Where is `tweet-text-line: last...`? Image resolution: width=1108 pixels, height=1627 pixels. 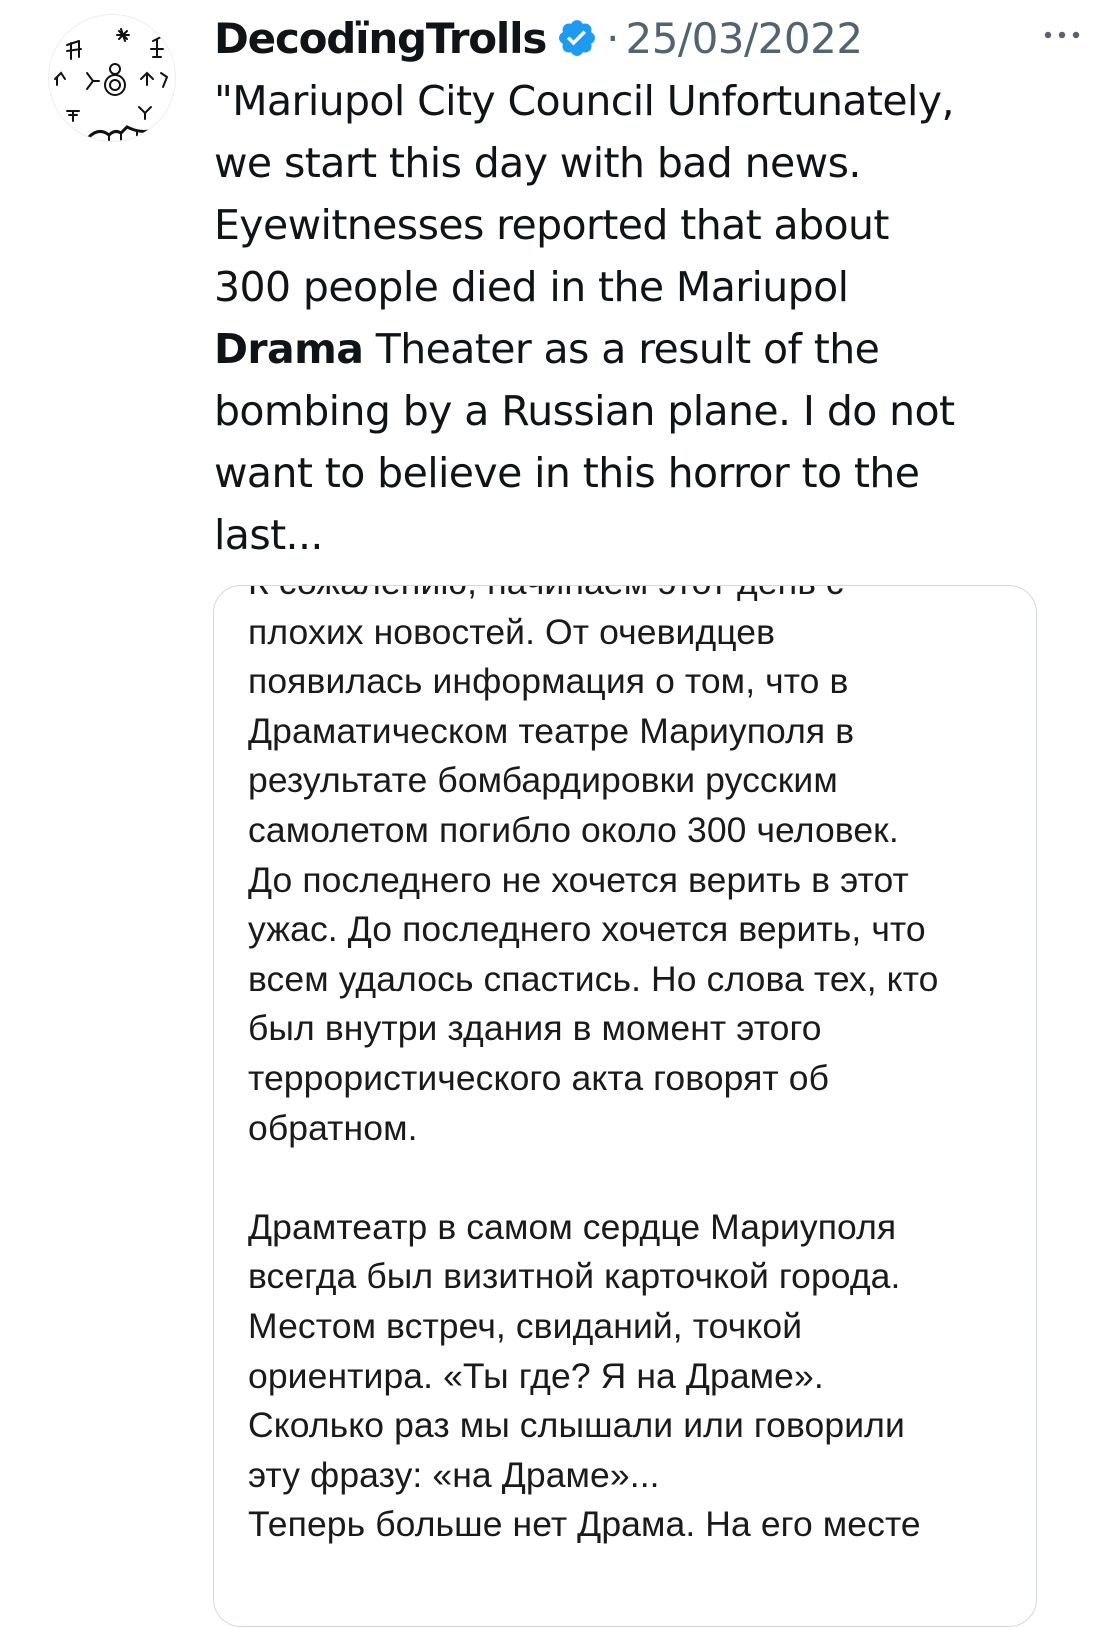
tweet-text-line: last... is located at coordinates (268, 535).